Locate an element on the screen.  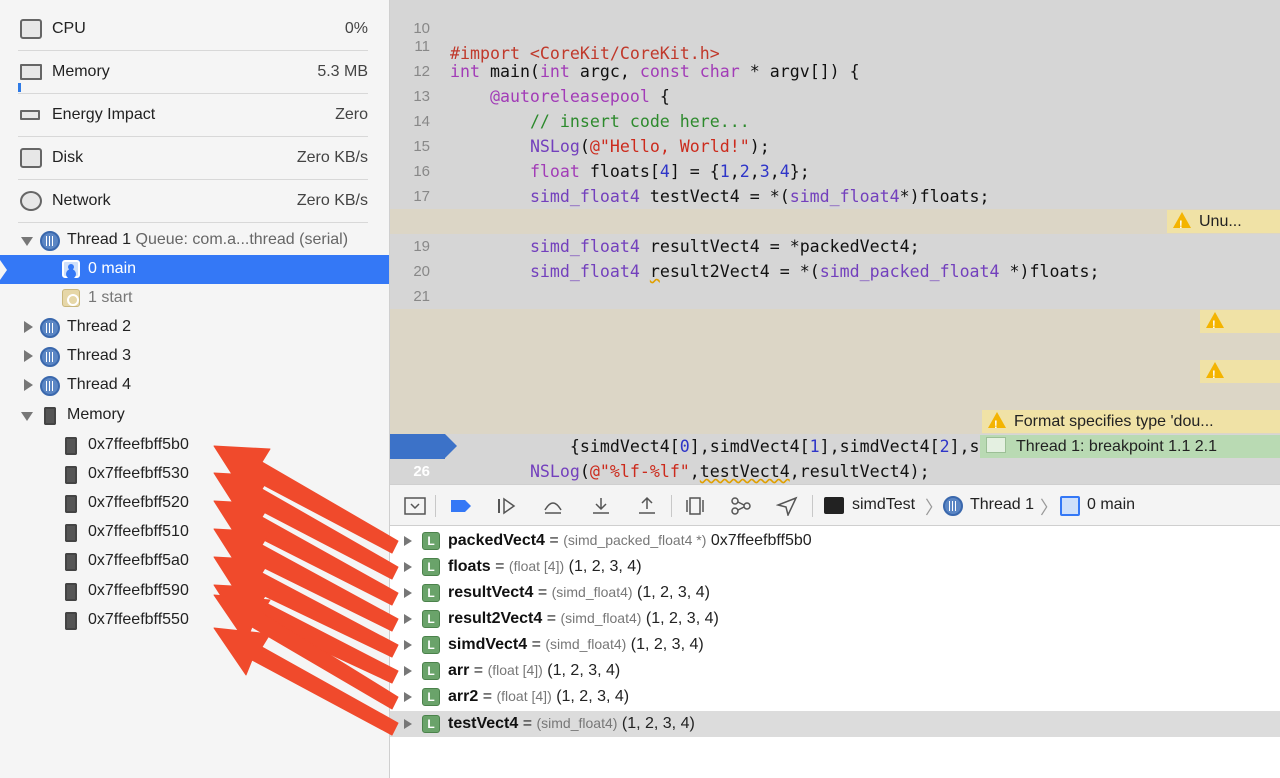
hide-debug-area-button is located at coordinates (415, 506).